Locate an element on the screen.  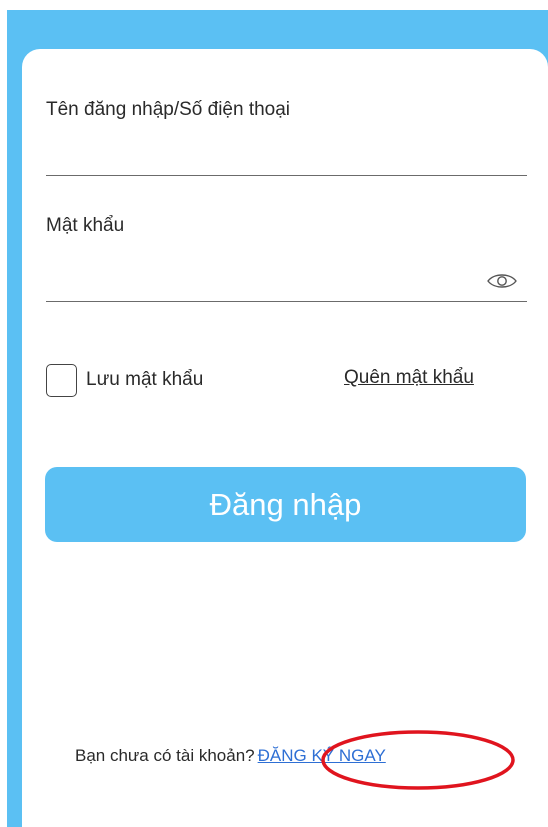
password-input is located at coordinates (266, 283).